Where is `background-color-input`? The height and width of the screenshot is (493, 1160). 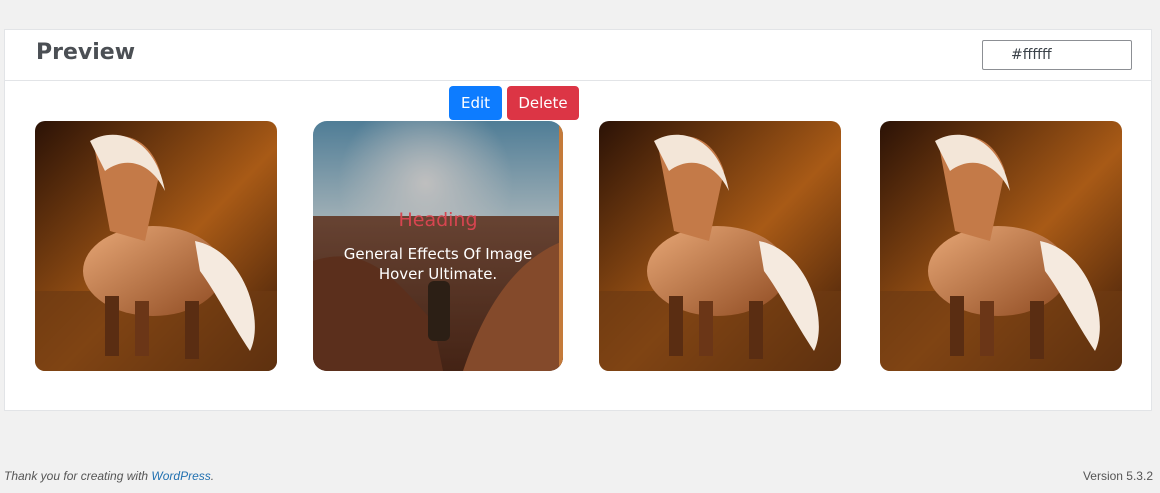
background-color-input is located at coordinates (1057, 55).